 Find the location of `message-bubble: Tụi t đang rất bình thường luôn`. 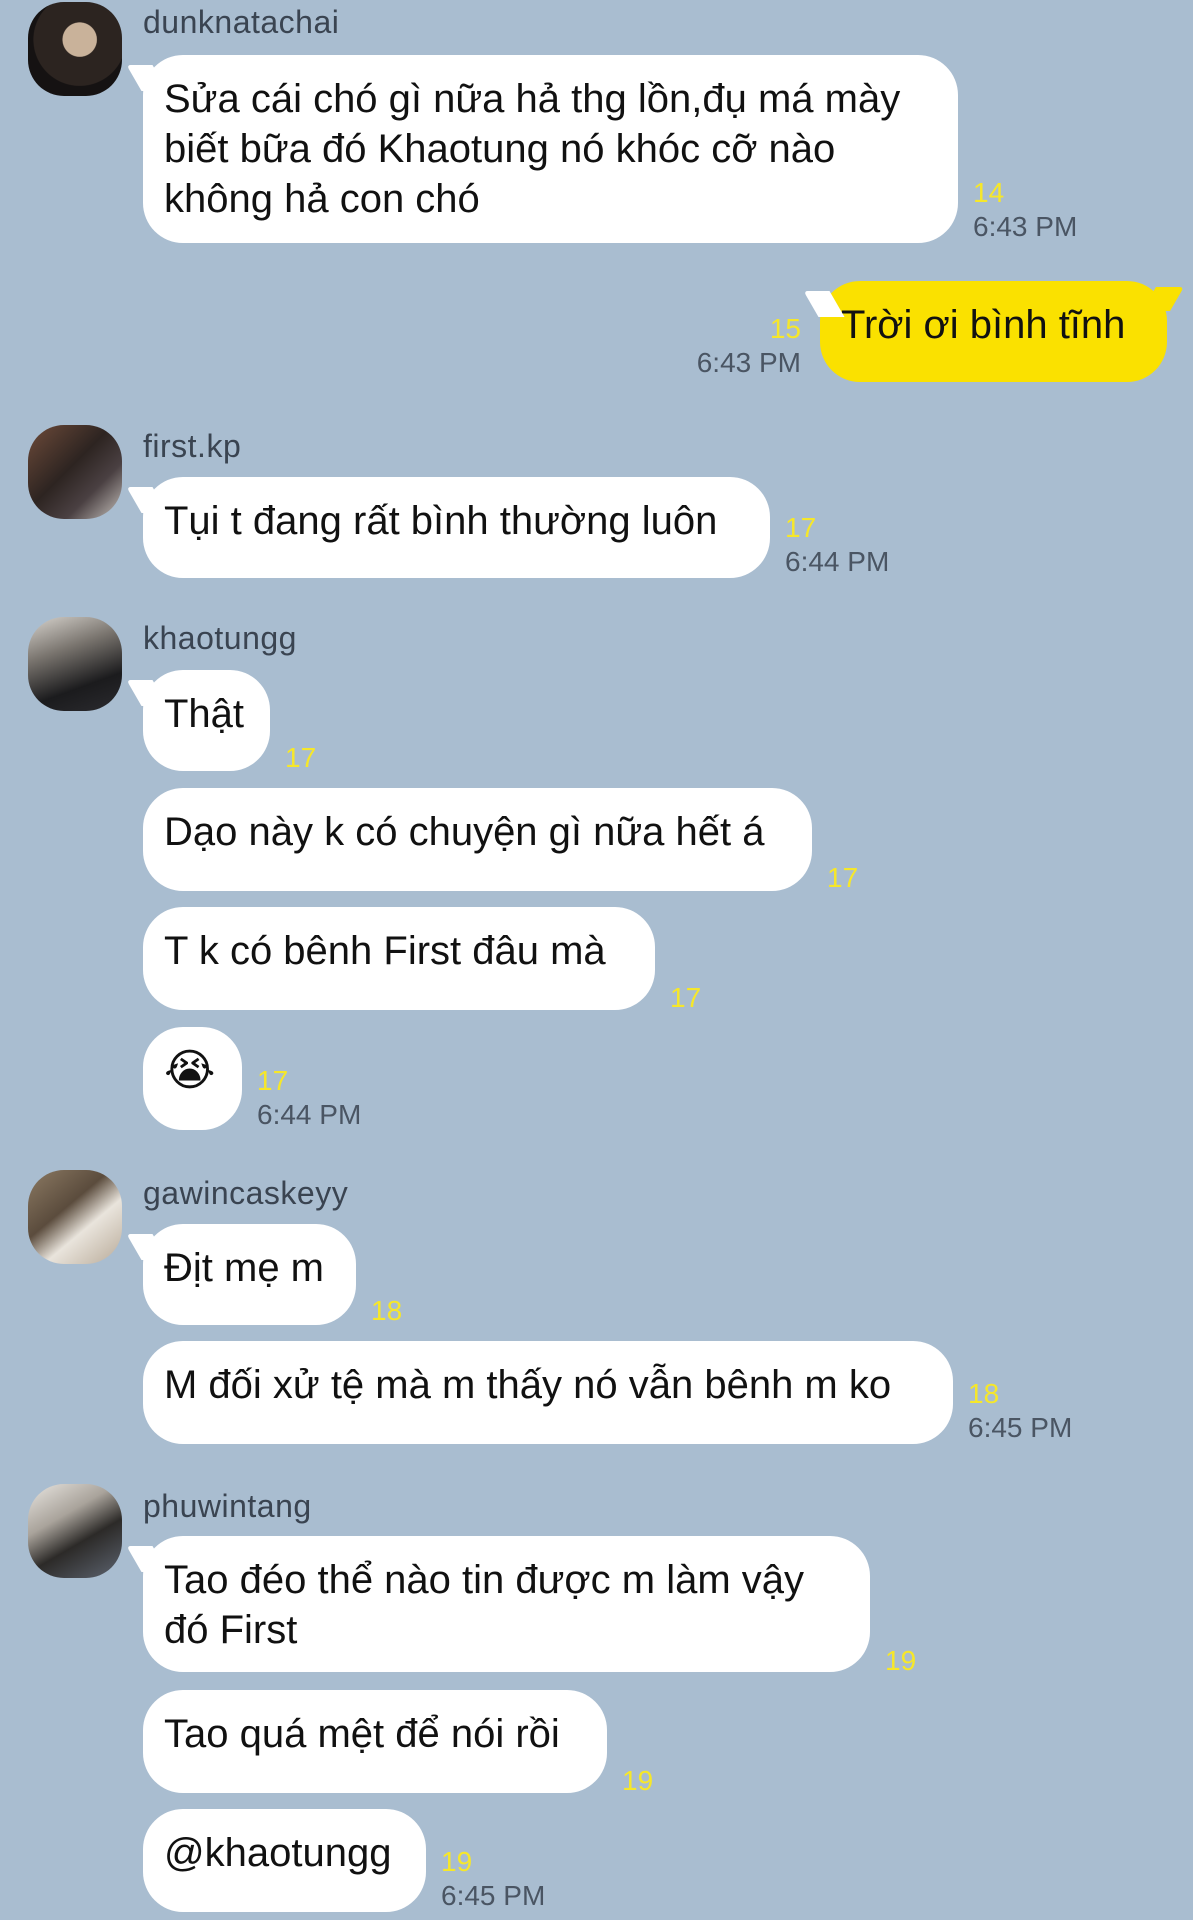

message-bubble: Tụi t đang rất bình thường luôn is located at coordinates (456, 527).